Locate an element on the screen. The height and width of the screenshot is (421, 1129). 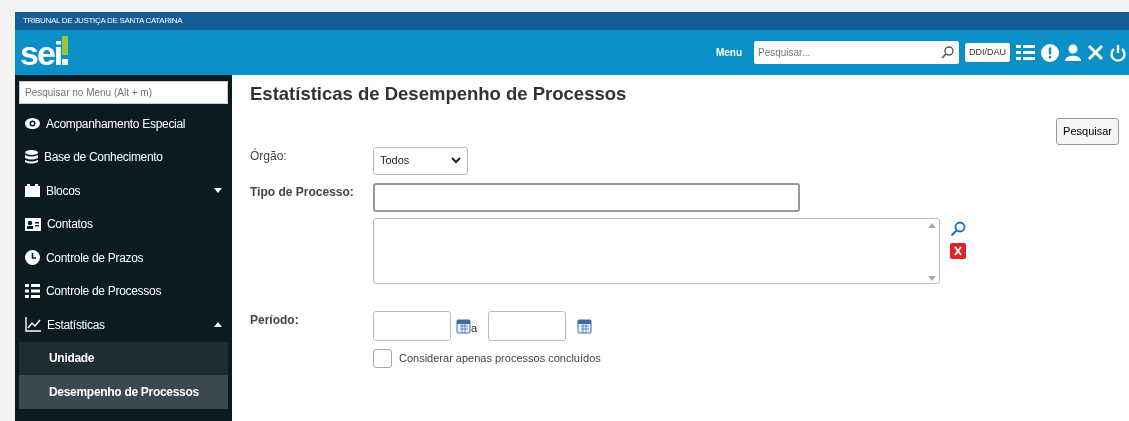
start-date-field is located at coordinates (412, 325).